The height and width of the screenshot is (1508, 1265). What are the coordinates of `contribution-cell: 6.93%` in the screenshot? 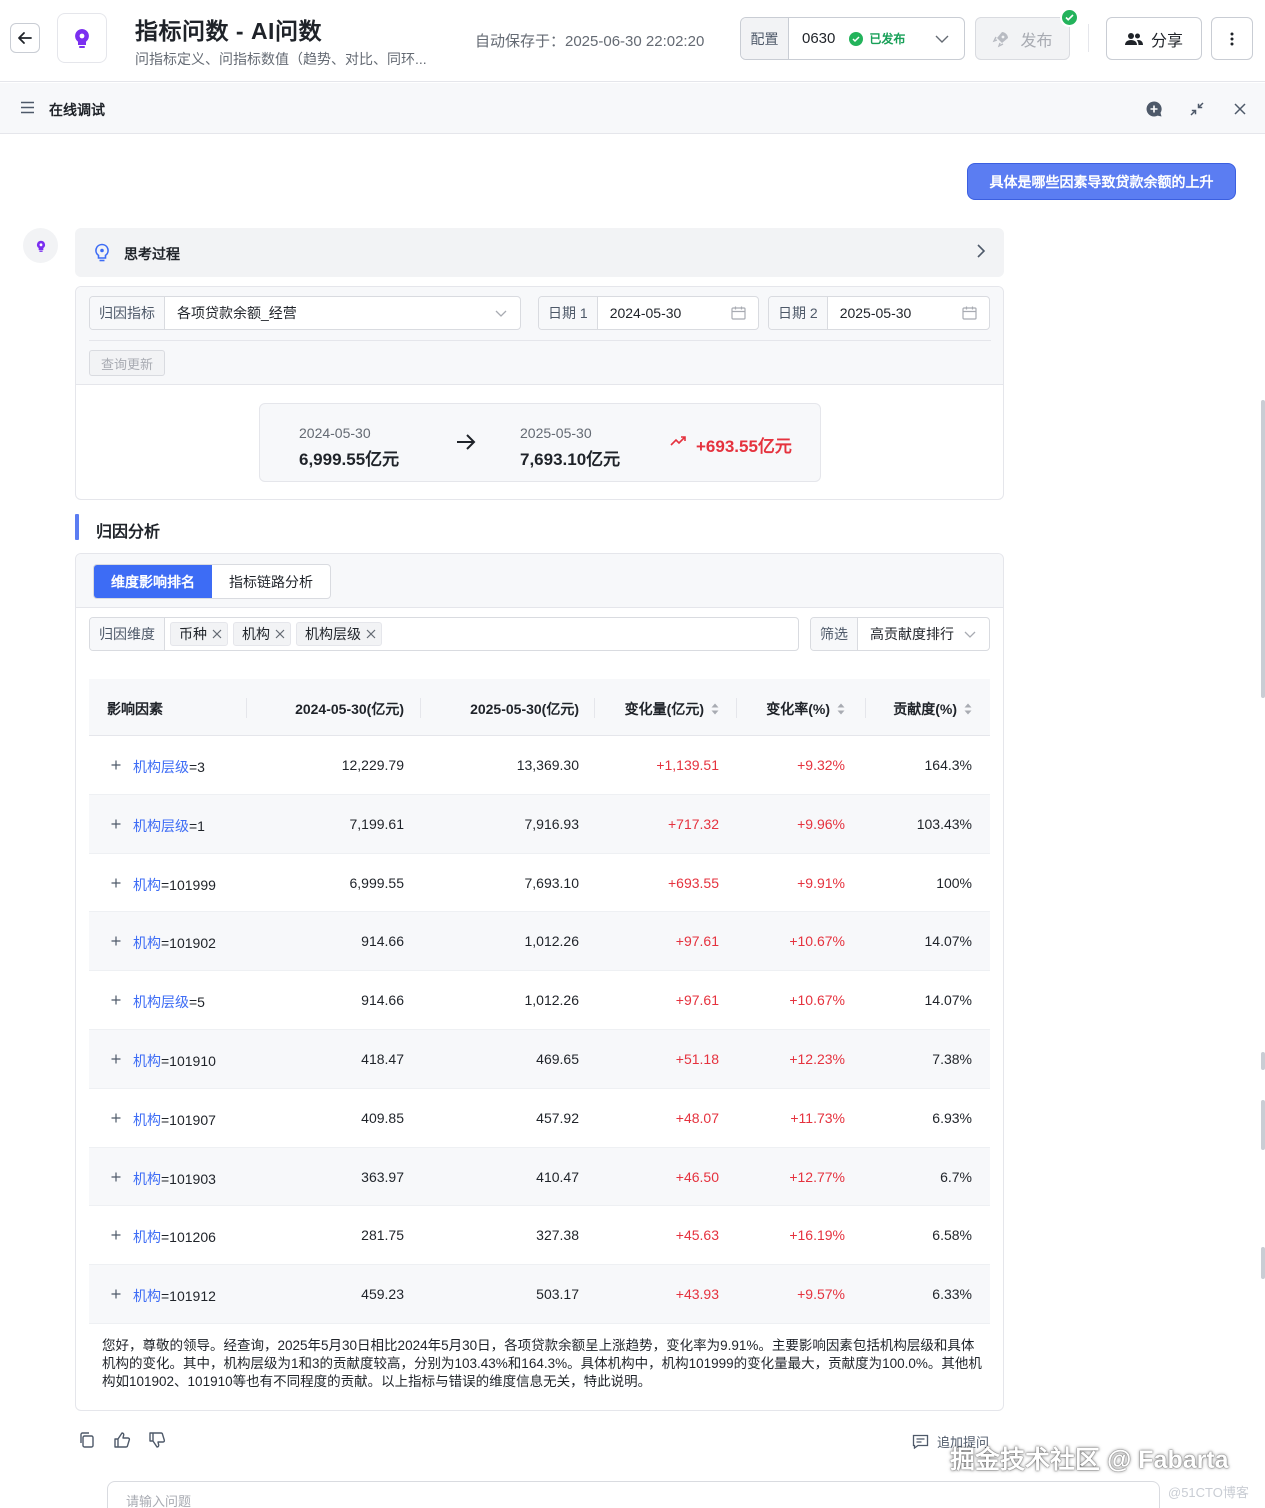 It's located at (952, 1117).